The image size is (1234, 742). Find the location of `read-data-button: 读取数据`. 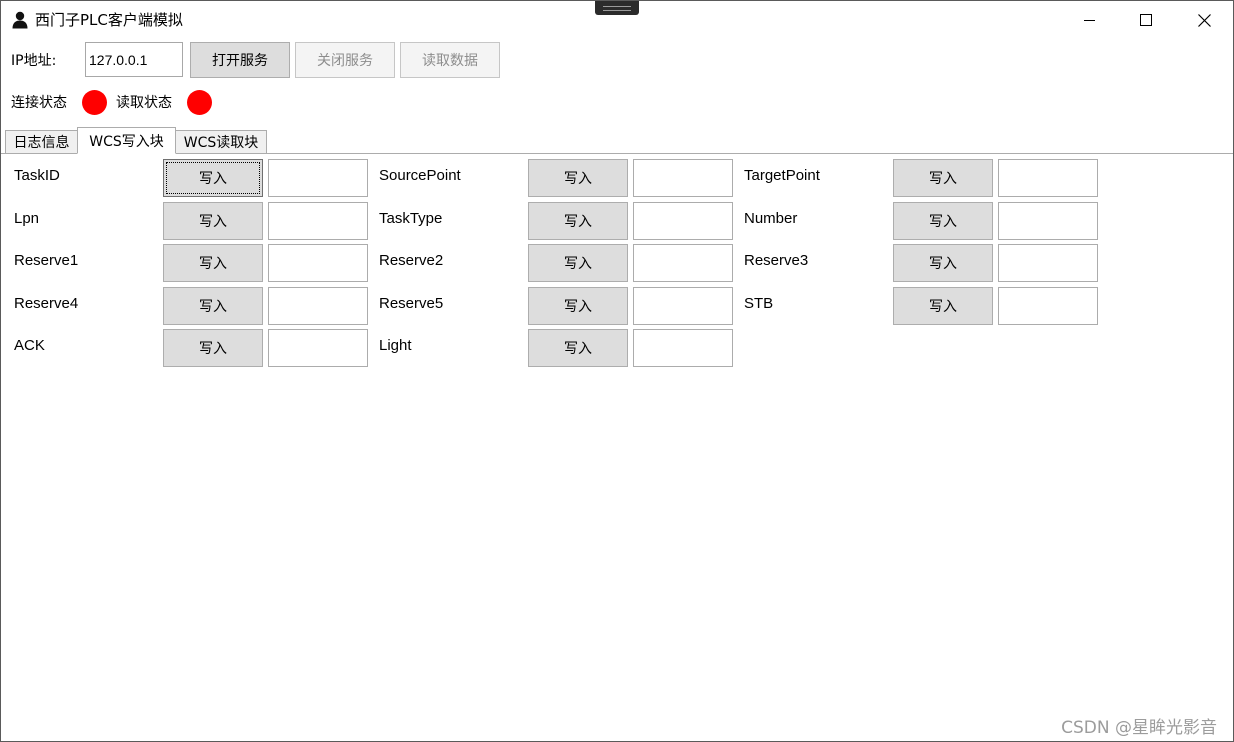

read-data-button: 读取数据 is located at coordinates (450, 60).